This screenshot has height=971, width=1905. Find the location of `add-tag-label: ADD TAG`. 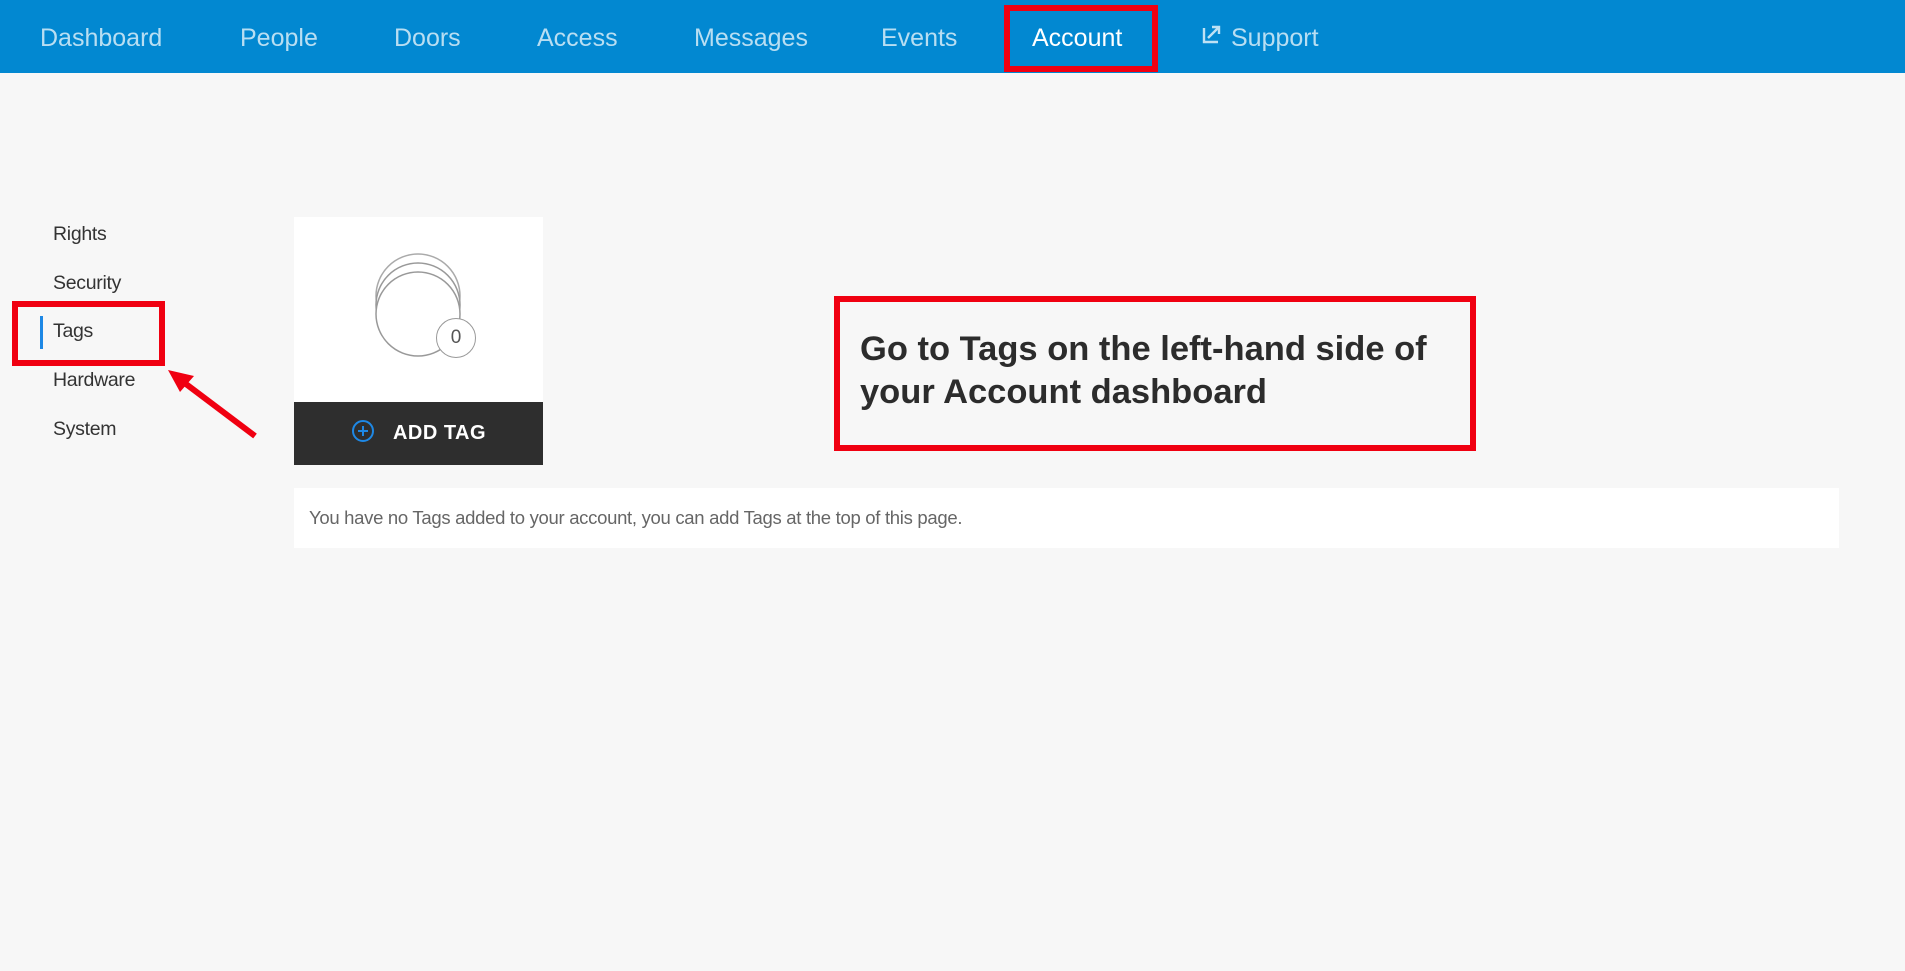

add-tag-label: ADD TAG is located at coordinates (439, 433).